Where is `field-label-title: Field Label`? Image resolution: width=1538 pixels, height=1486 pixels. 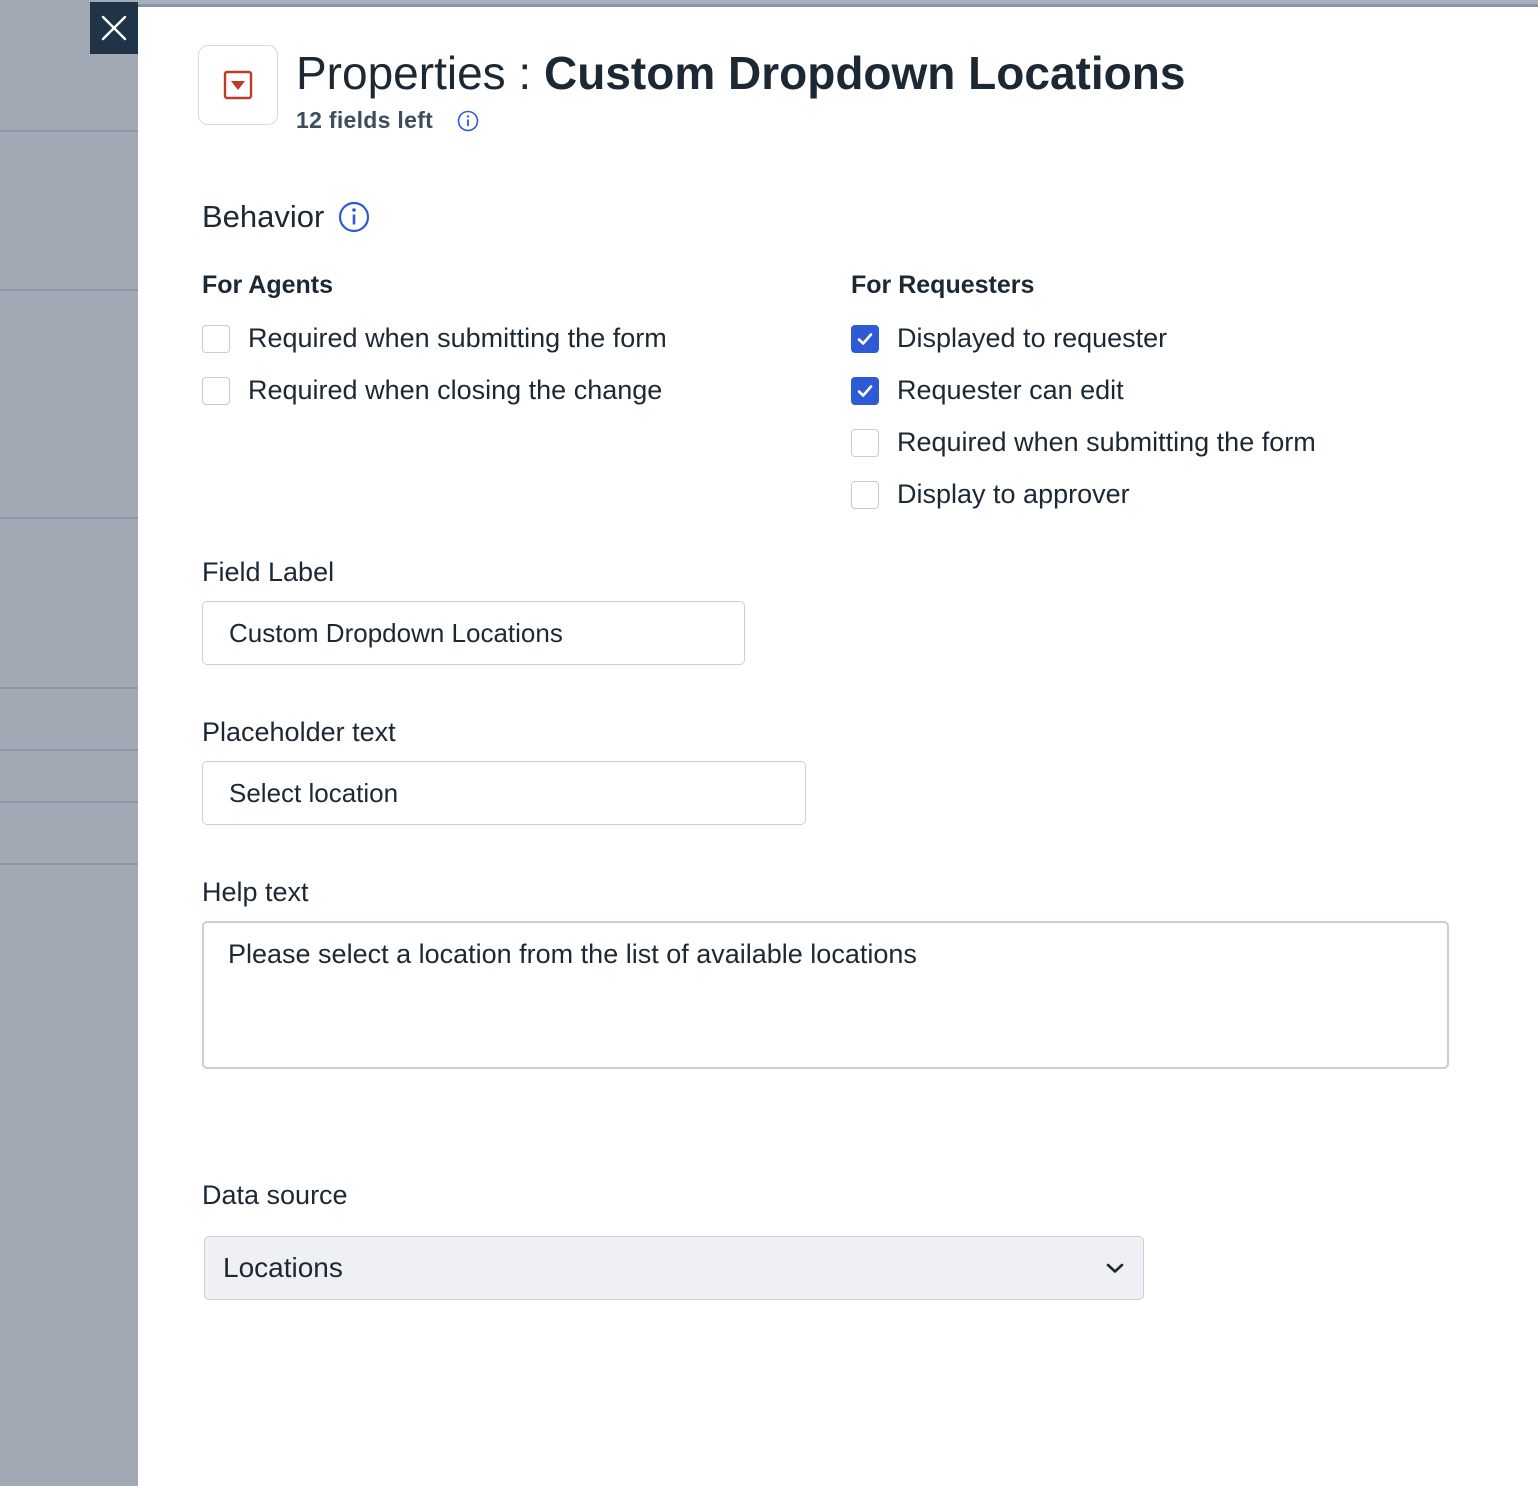 field-label-title: Field Label is located at coordinates (268, 572).